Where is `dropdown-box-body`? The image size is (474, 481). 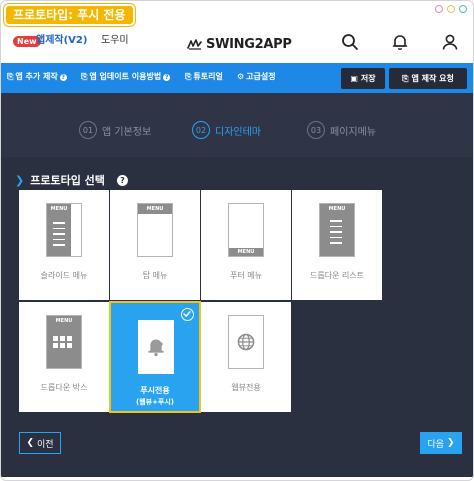 dropdown-box-body is located at coordinates (64, 347).